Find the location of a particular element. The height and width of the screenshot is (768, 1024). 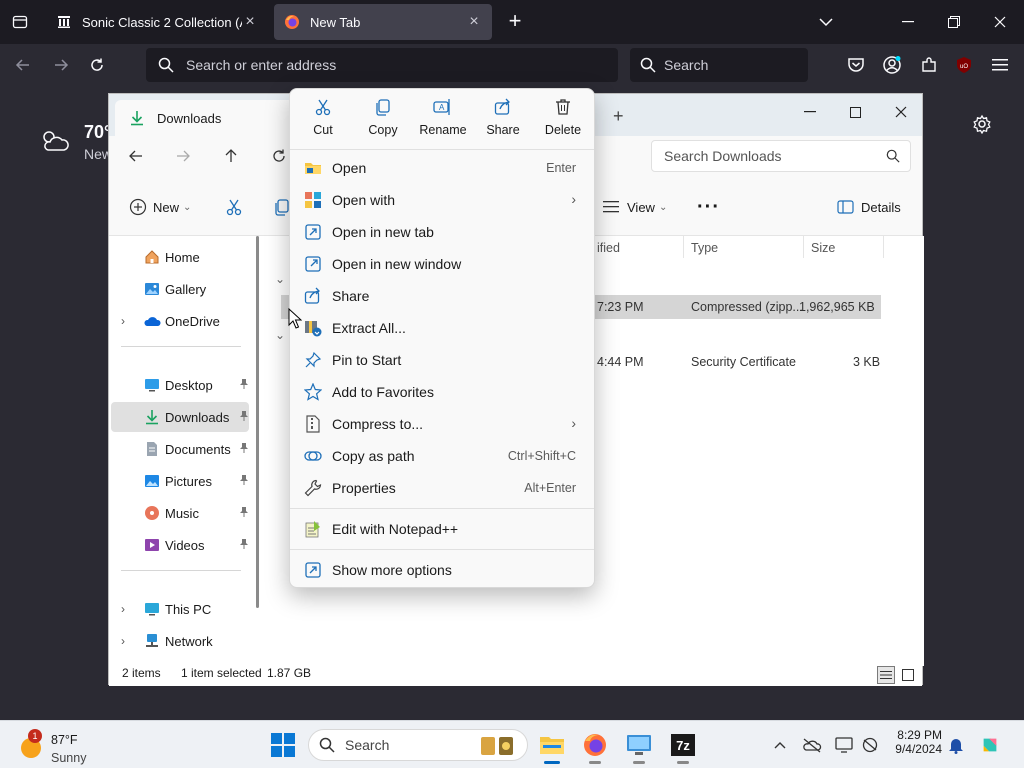

column-header-modified: ified is located at coordinates (608, 248).